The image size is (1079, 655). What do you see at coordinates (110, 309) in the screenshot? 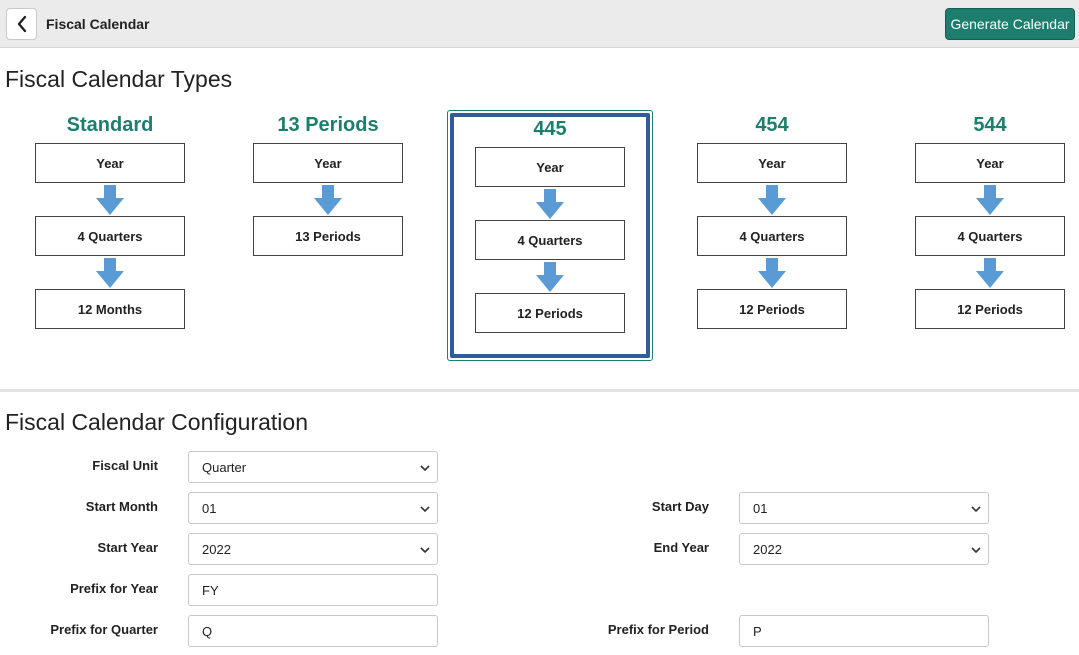
I see `level-box: 12 Months` at bounding box center [110, 309].